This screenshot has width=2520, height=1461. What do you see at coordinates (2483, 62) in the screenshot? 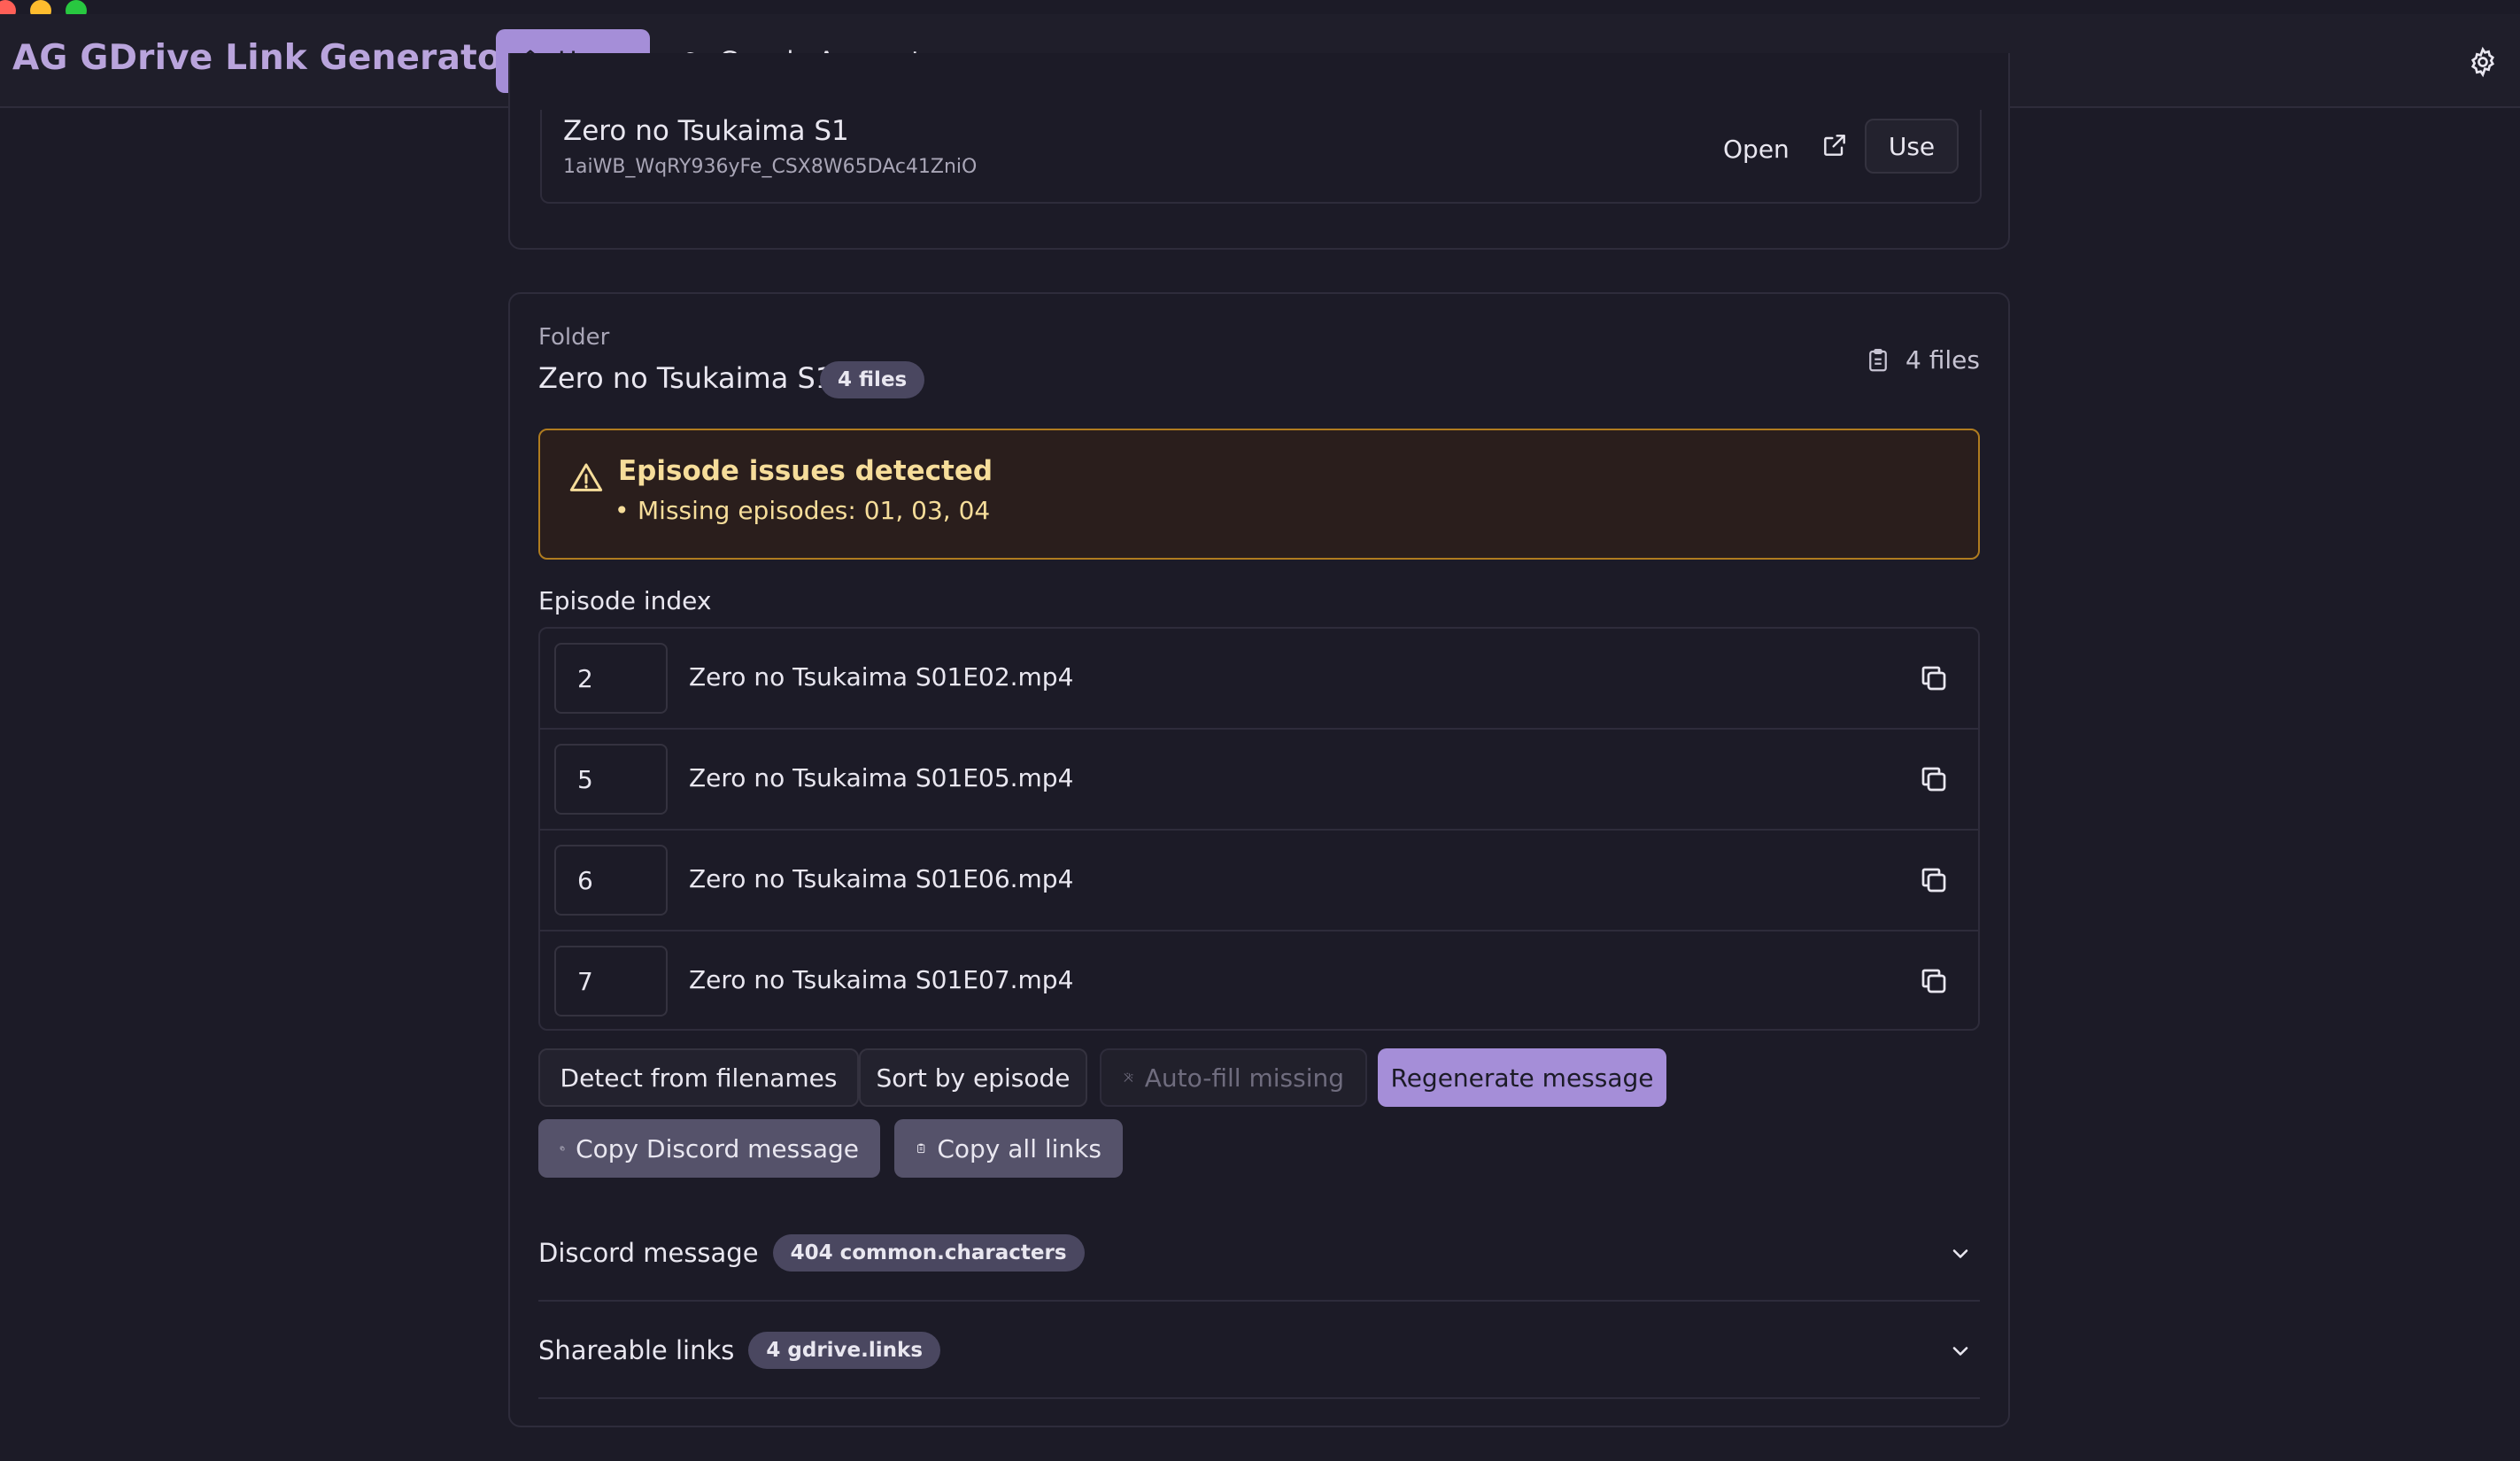
I see `gear-icon` at bounding box center [2483, 62].